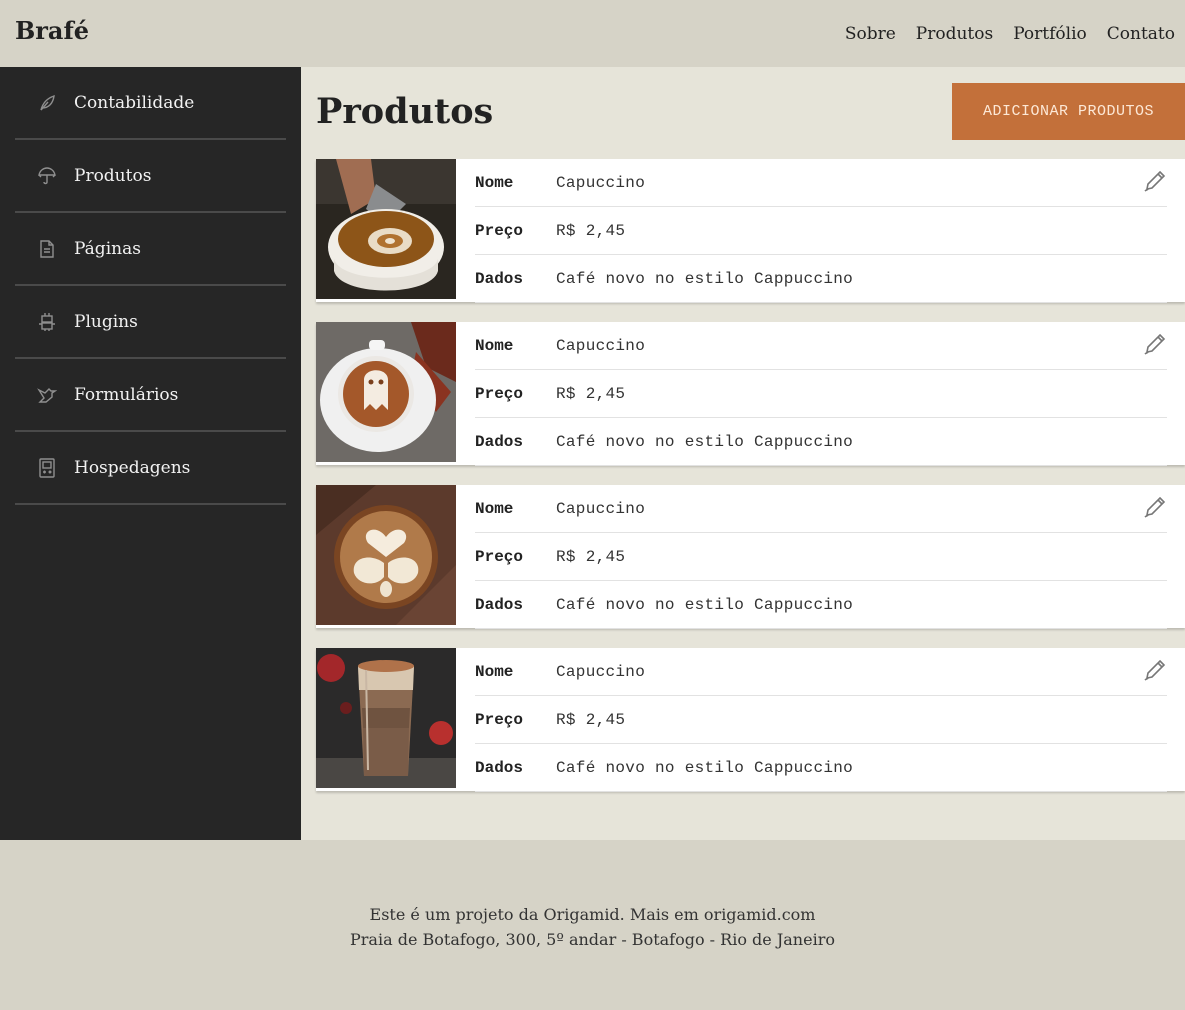 The width and height of the screenshot is (1185, 1010). Describe the element at coordinates (113, 175) in the screenshot. I see `sidebar-item-label: Produtos` at that location.